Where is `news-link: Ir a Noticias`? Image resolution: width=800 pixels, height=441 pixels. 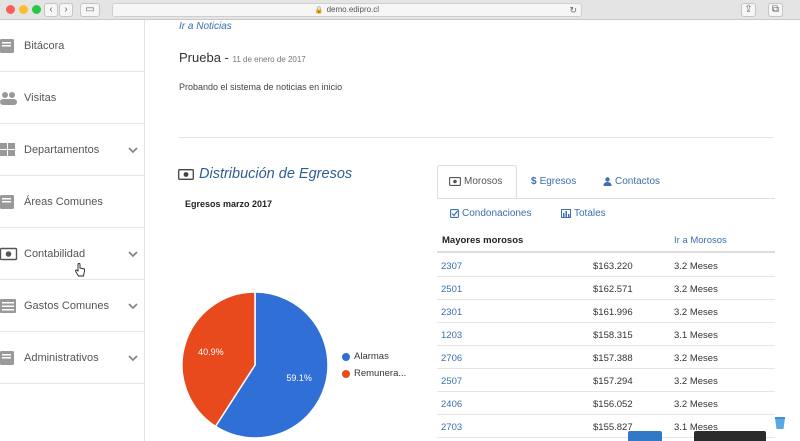
news-link: Ir a Noticias is located at coordinates (205, 26).